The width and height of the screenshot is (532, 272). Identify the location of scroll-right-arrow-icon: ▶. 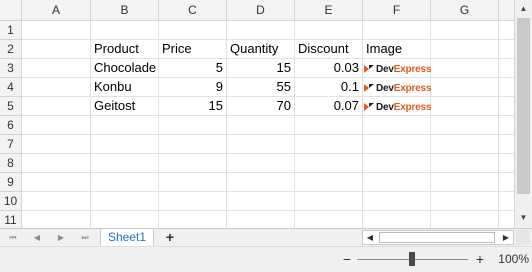
(506, 237).